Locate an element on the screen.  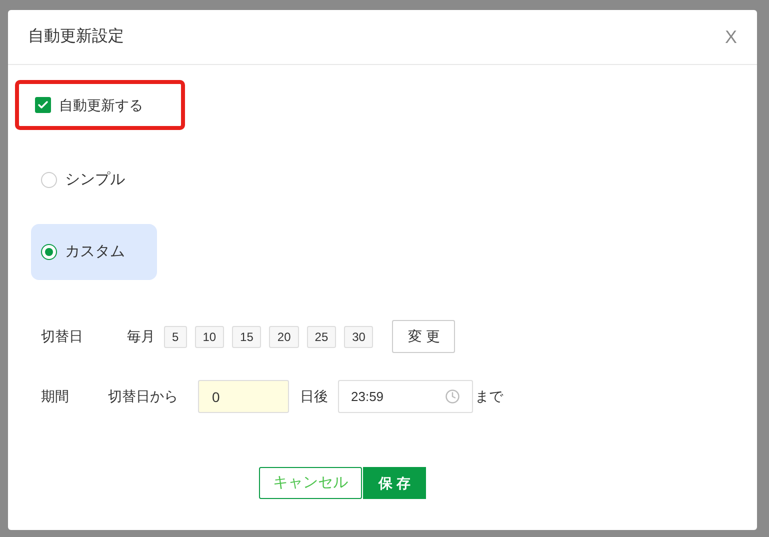
day-chip: 20 is located at coordinates (284, 337).